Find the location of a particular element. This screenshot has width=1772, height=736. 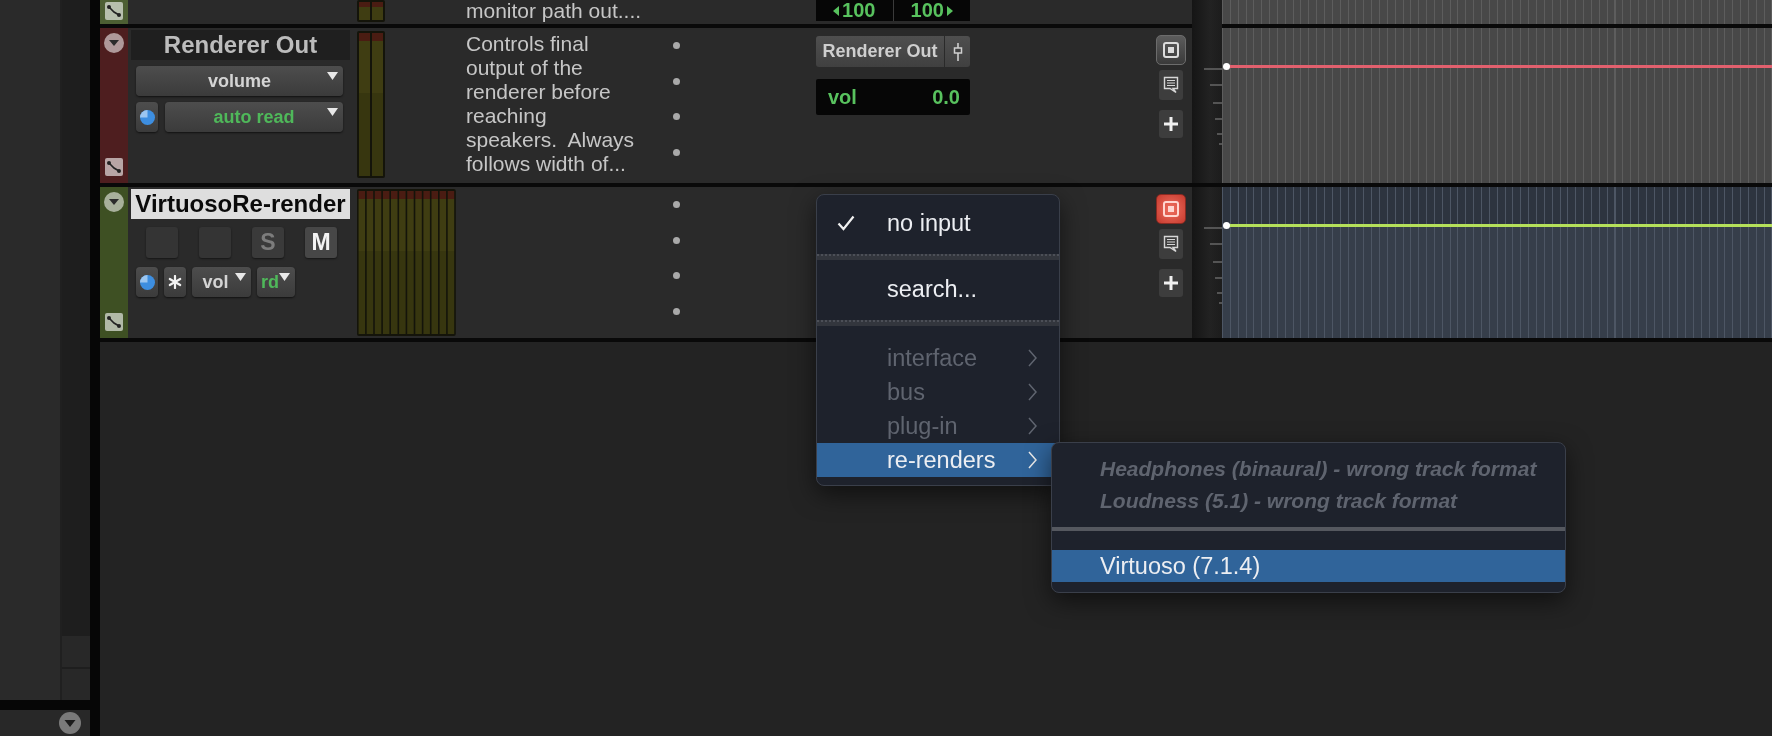

automation-mode-dropdown: auto read is located at coordinates (254, 117).